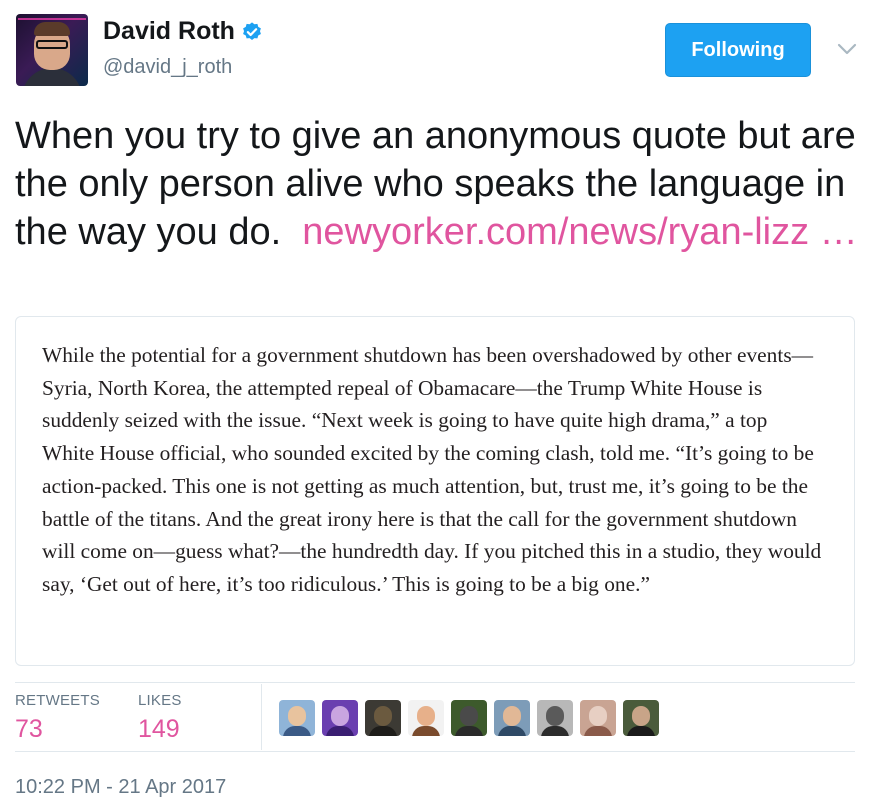 This screenshot has width=874, height=802. I want to click on likes-stat: LIKES 149, so click(160, 718).